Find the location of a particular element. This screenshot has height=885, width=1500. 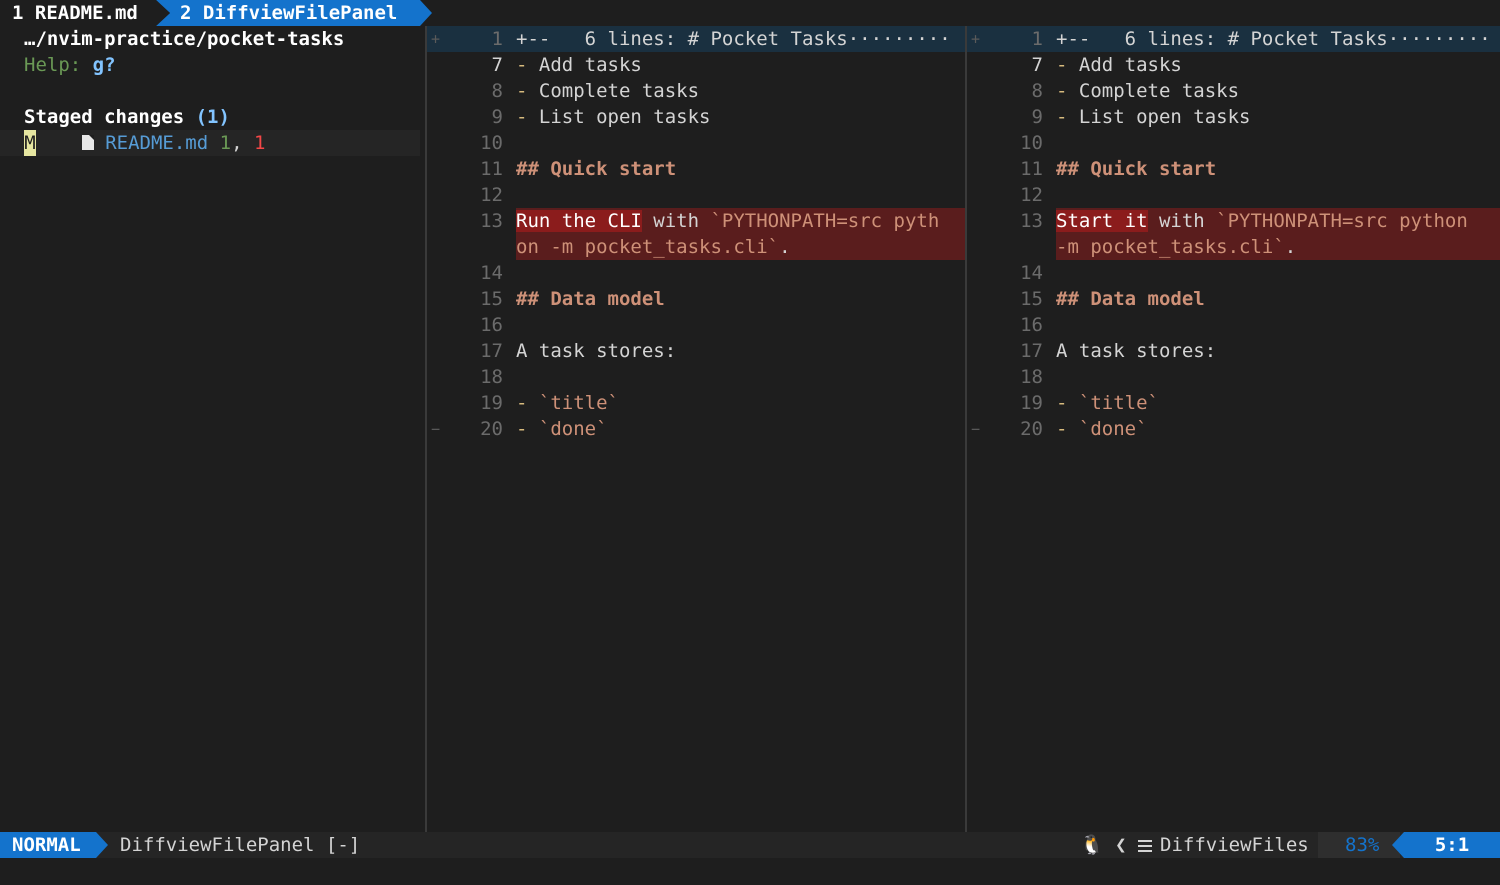

diff-line: 16 is located at coordinates (696, 325).